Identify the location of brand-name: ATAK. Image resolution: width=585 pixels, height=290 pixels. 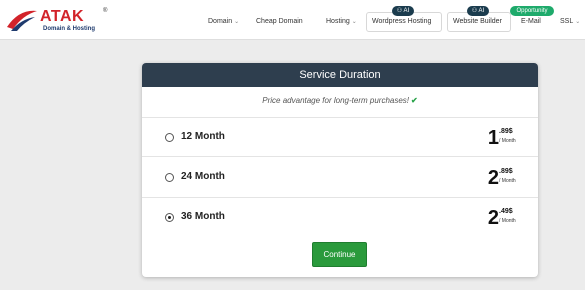
(62, 16).